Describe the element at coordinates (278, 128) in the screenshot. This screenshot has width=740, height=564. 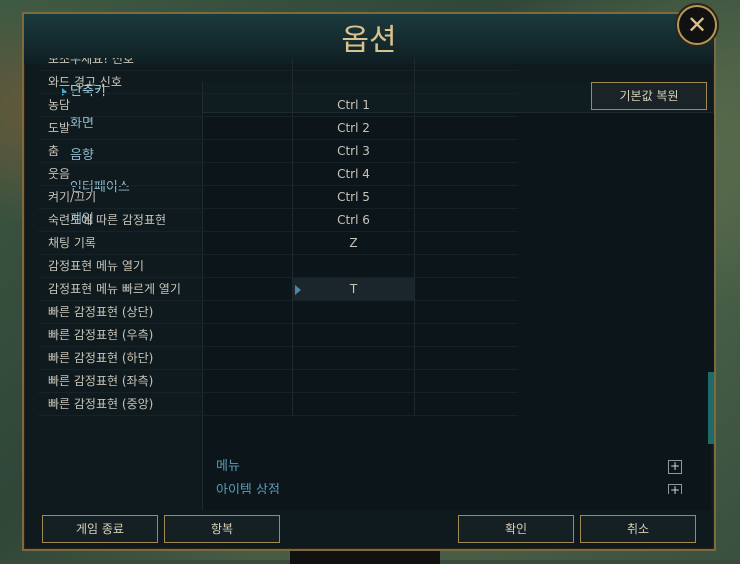
I see `table-row: 도발 Ctrl 2` at that location.